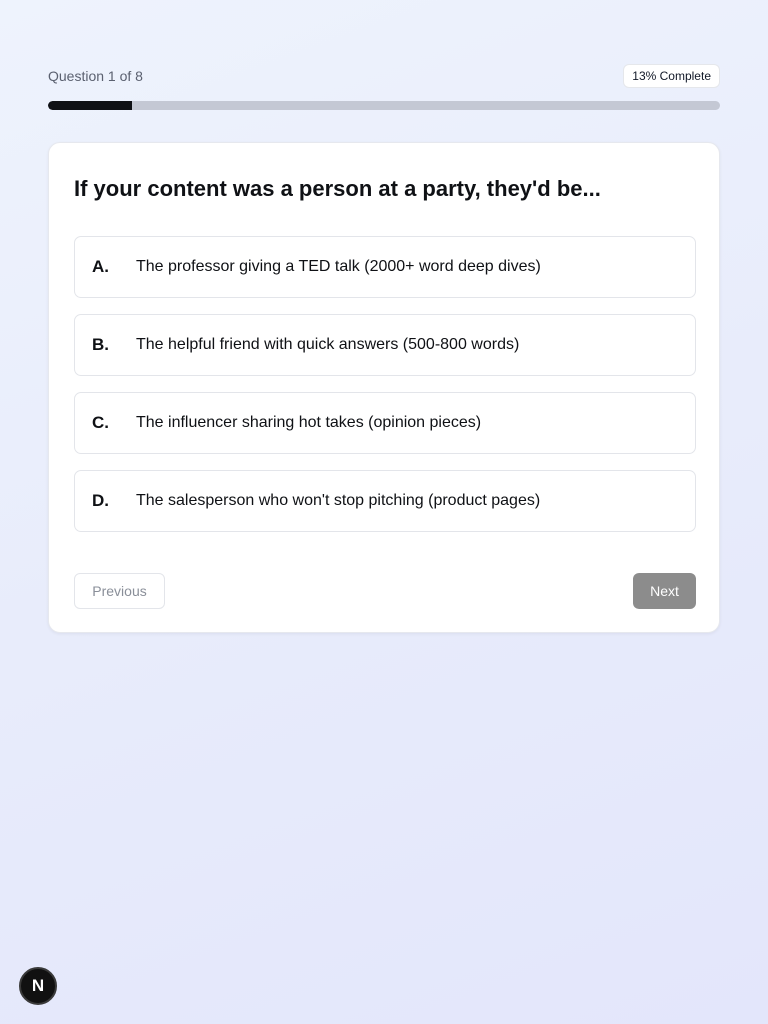 This screenshot has width=768, height=1024. Describe the element at coordinates (384, 76) in the screenshot. I see `quiz-header: Question 1 of 8 13% Complete` at that location.